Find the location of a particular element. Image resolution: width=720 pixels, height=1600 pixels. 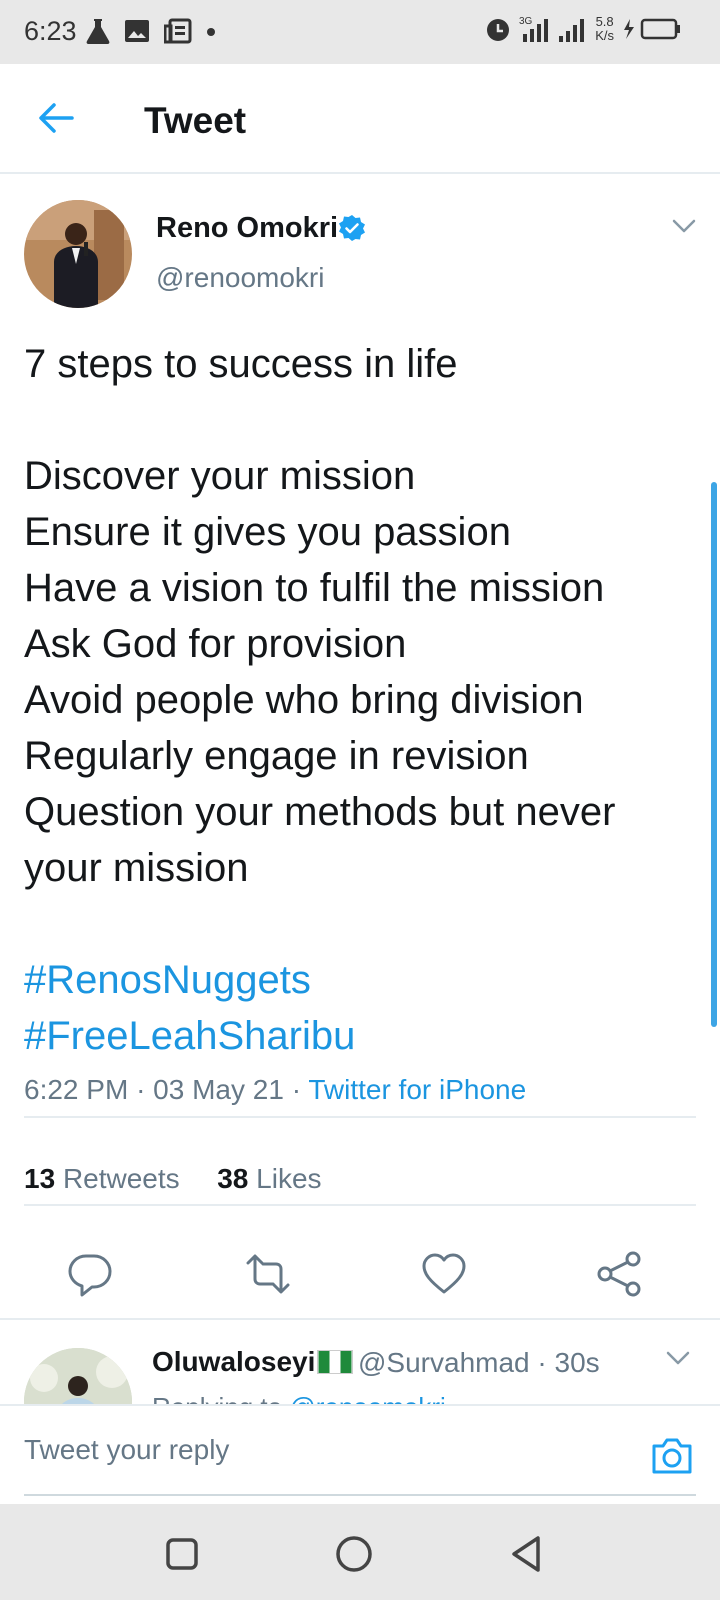

hashtag-link: #FreeLeahSharibu is located at coordinates (364, 1036).